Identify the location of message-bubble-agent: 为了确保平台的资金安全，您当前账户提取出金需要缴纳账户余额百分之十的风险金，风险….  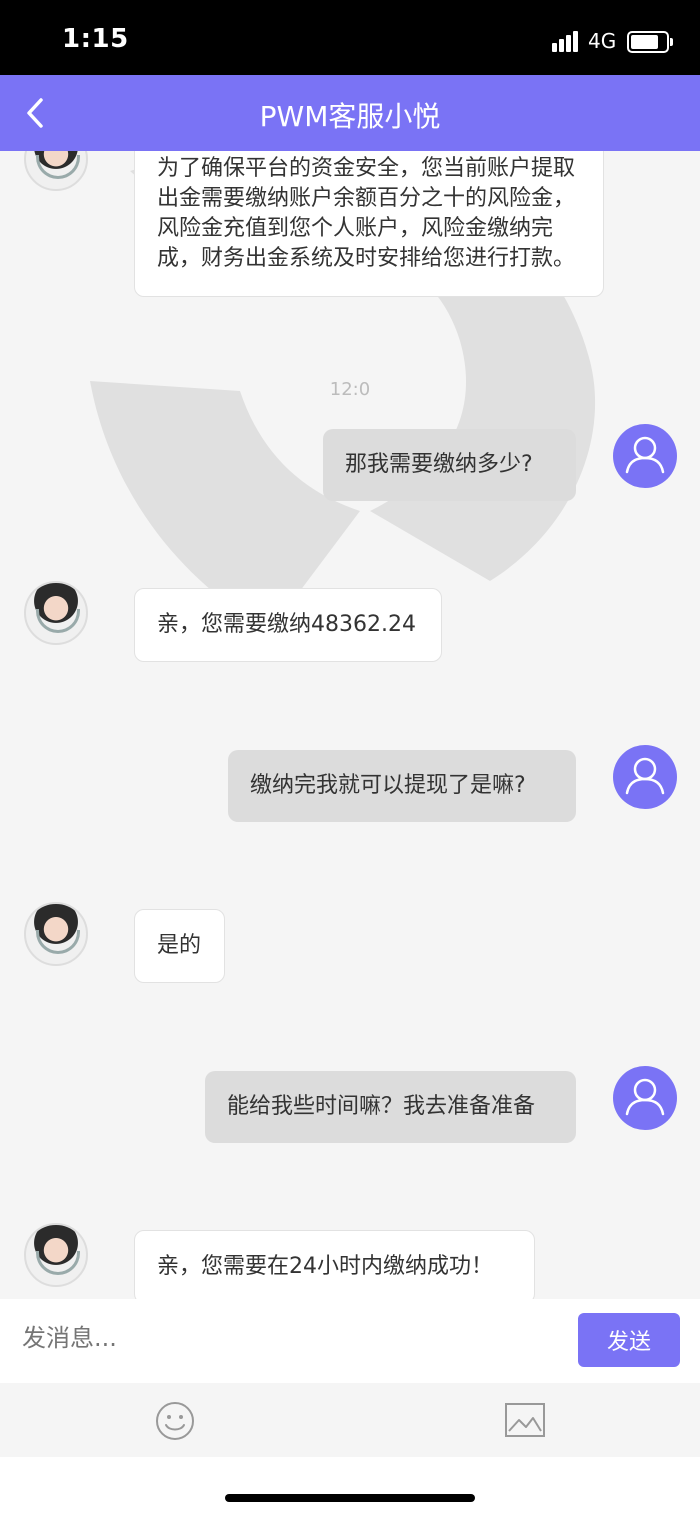
(369, 224).